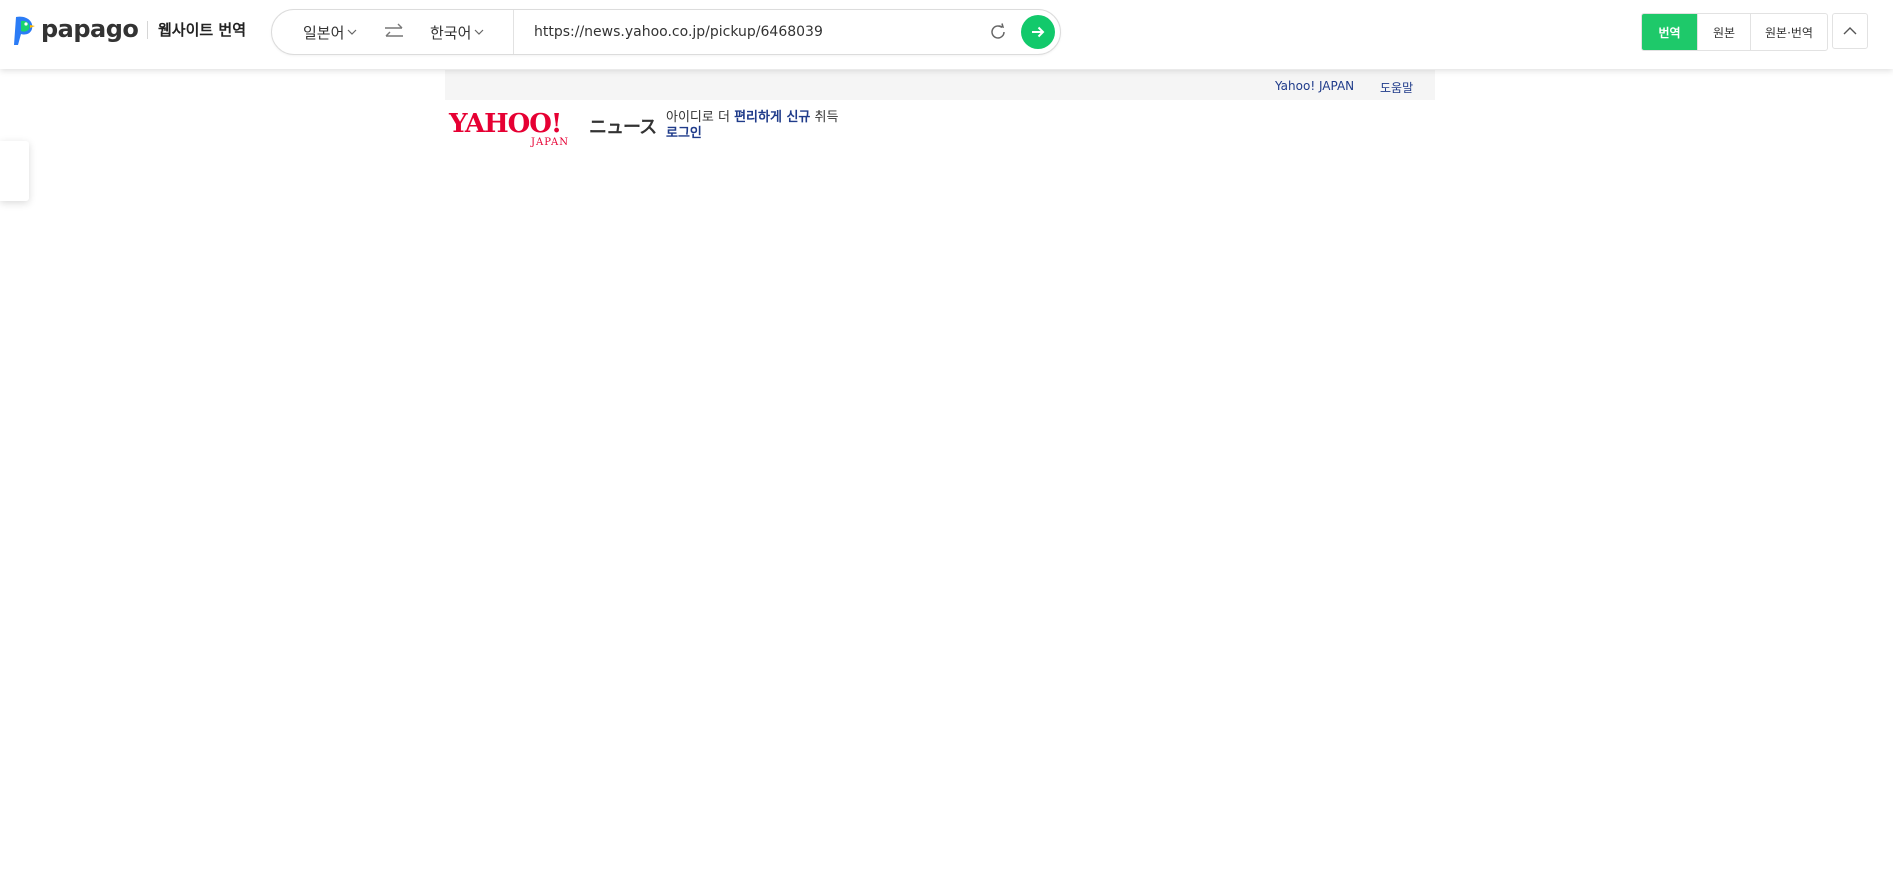 Image resolution: width=1893 pixels, height=890 pixels. I want to click on chevron-up-icon, so click(1850, 31).